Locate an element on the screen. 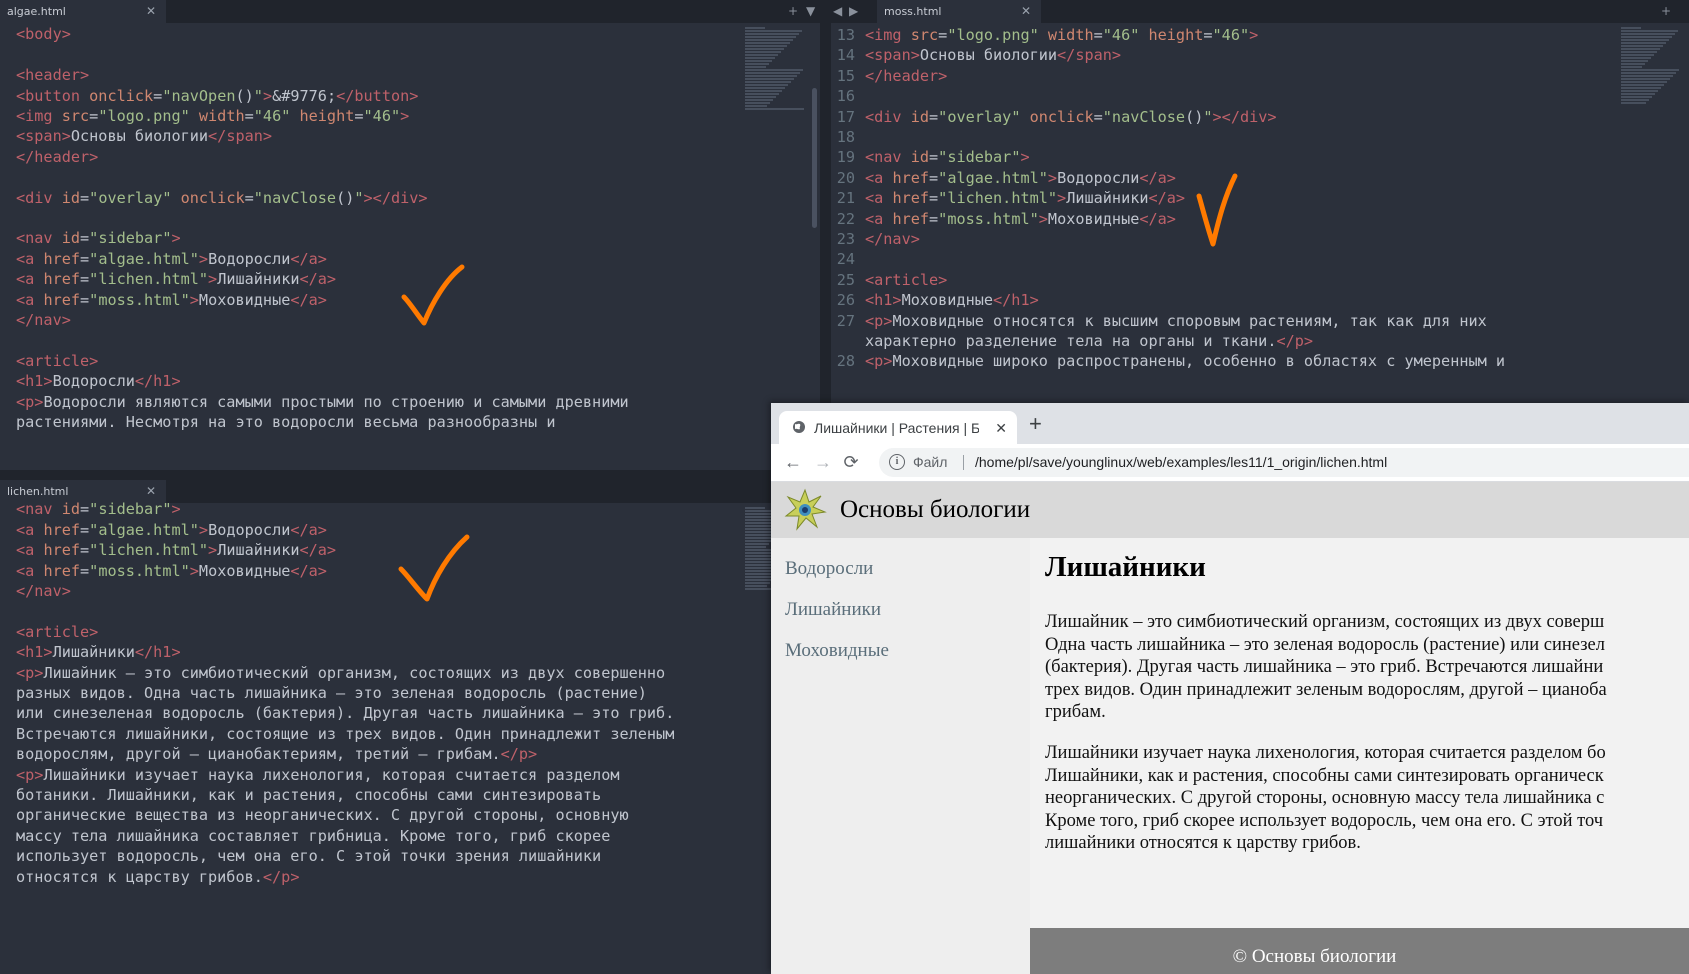  tab-moss: moss.html ✕ is located at coordinates (959, 11).